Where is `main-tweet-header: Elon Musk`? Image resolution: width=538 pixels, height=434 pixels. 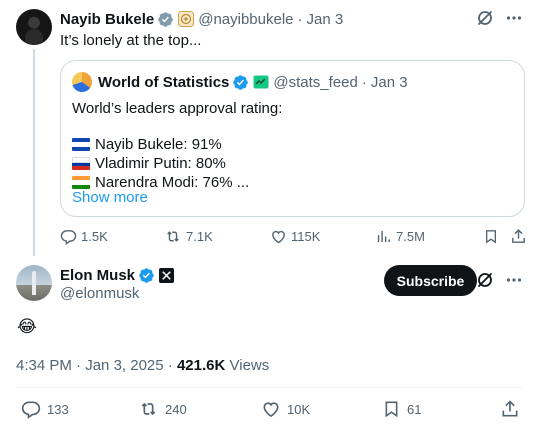 main-tweet-header: Elon Musk is located at coordinates (119, 275).